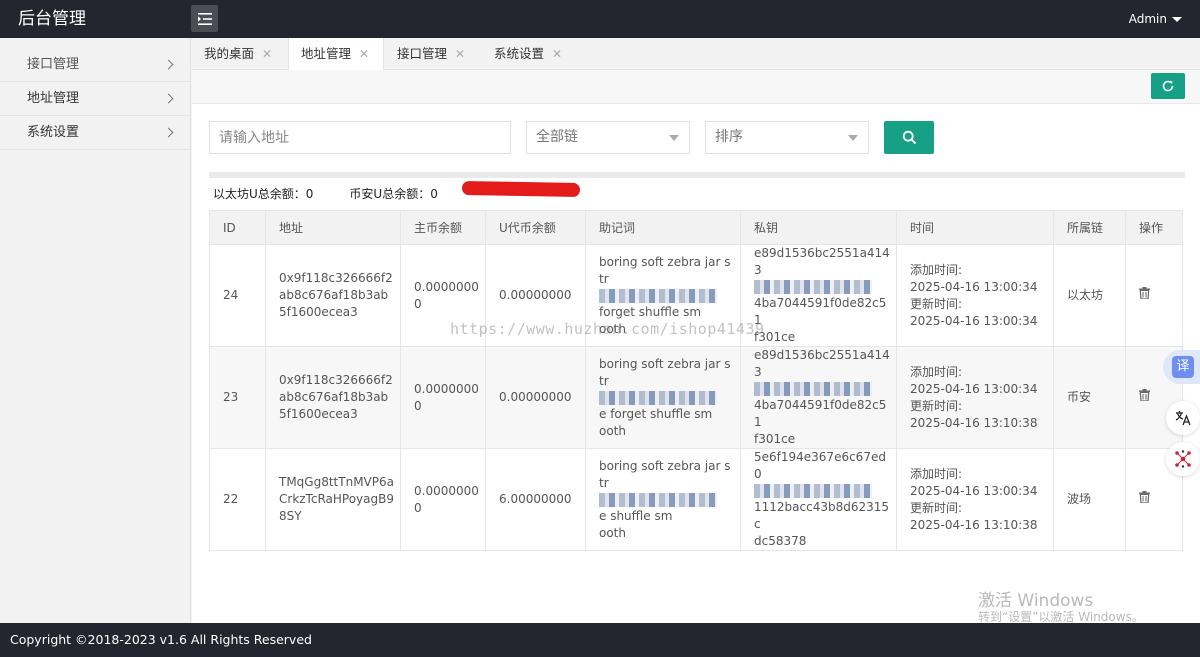 This screenshot has width=1200, height=657. Describe the element at coordinates (697, 175) in the screenshot. I see `divider` at that location.